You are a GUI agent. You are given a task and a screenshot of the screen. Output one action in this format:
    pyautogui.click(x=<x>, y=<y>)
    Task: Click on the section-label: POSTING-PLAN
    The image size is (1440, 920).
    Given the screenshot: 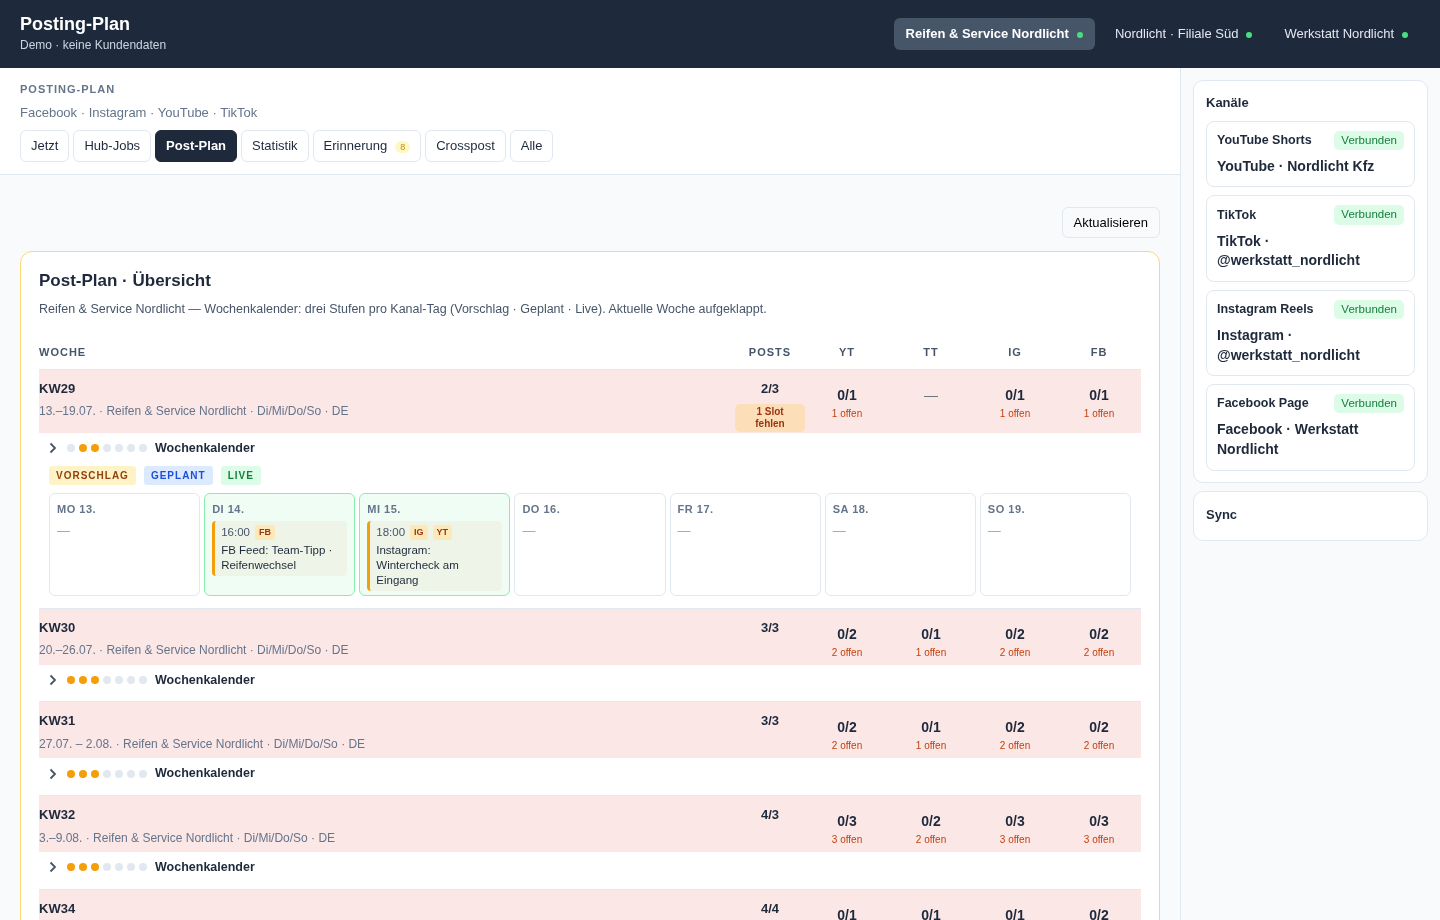 What is the action you would take?
    pyautogui.click(x=68, y=89)
    